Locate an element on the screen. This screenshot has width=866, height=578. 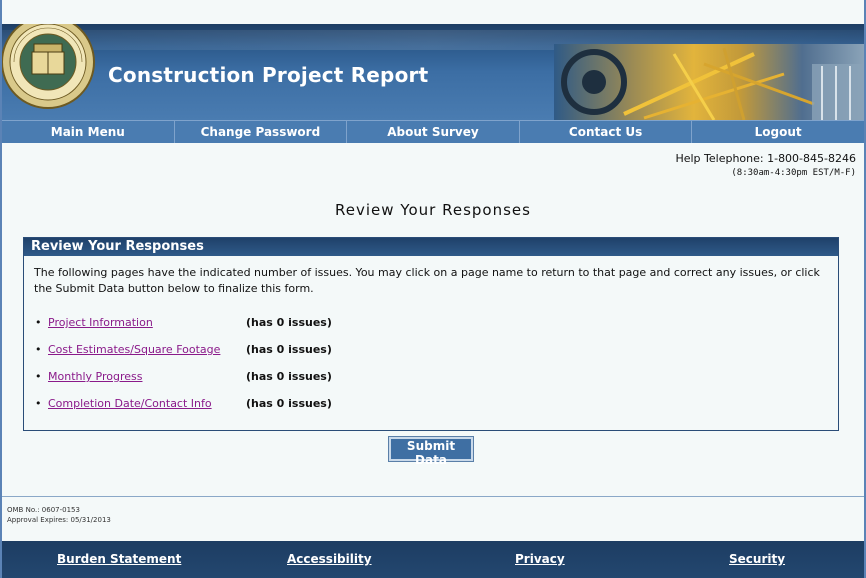
nav-logout: Logout is located at coordinates (778, 132).